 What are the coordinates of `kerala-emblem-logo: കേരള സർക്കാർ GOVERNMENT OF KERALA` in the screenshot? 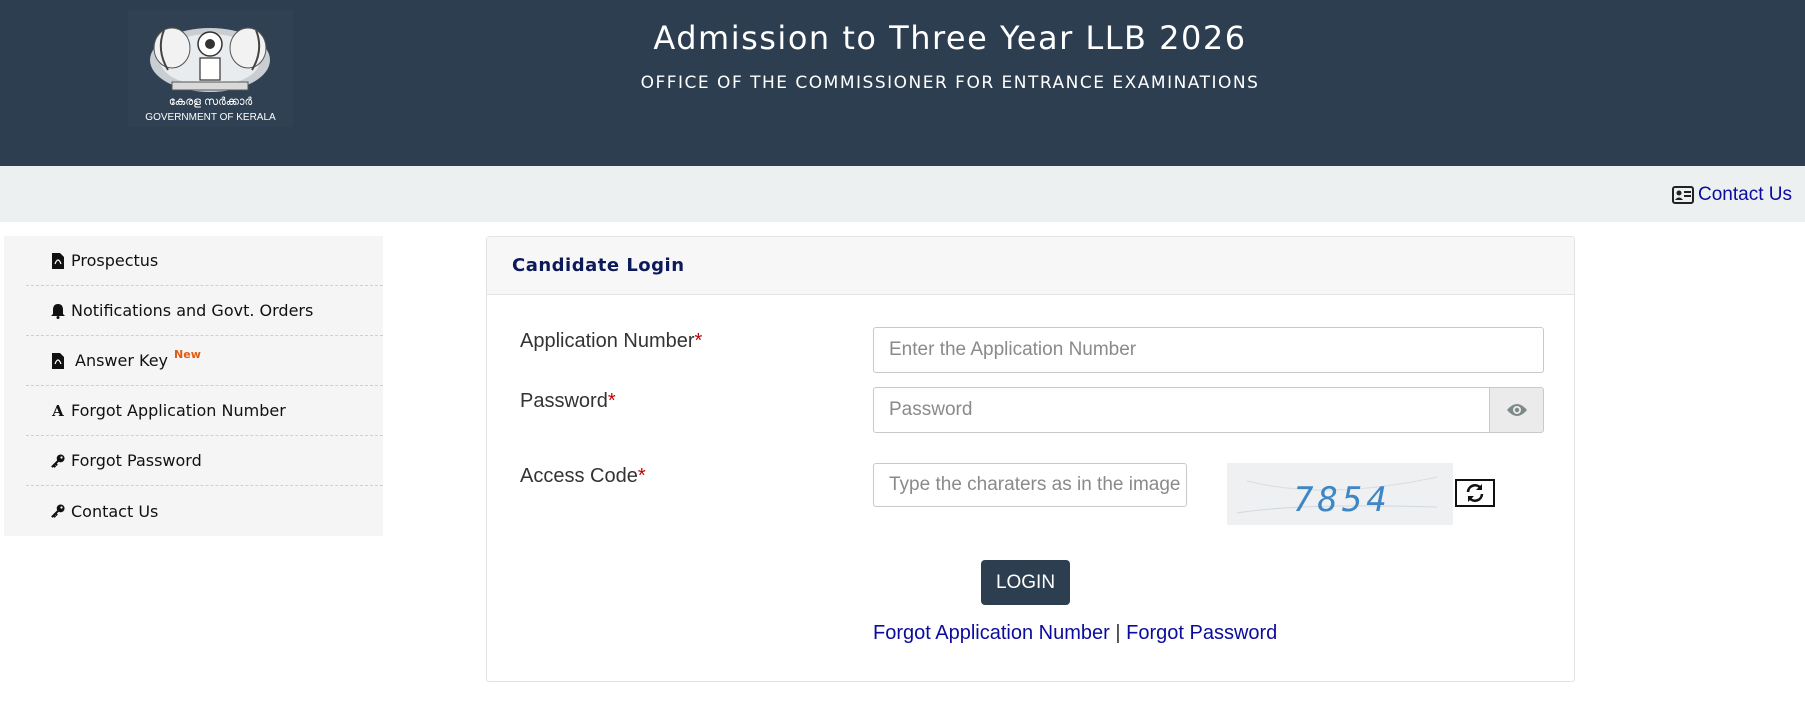 It's located at (210, 68).